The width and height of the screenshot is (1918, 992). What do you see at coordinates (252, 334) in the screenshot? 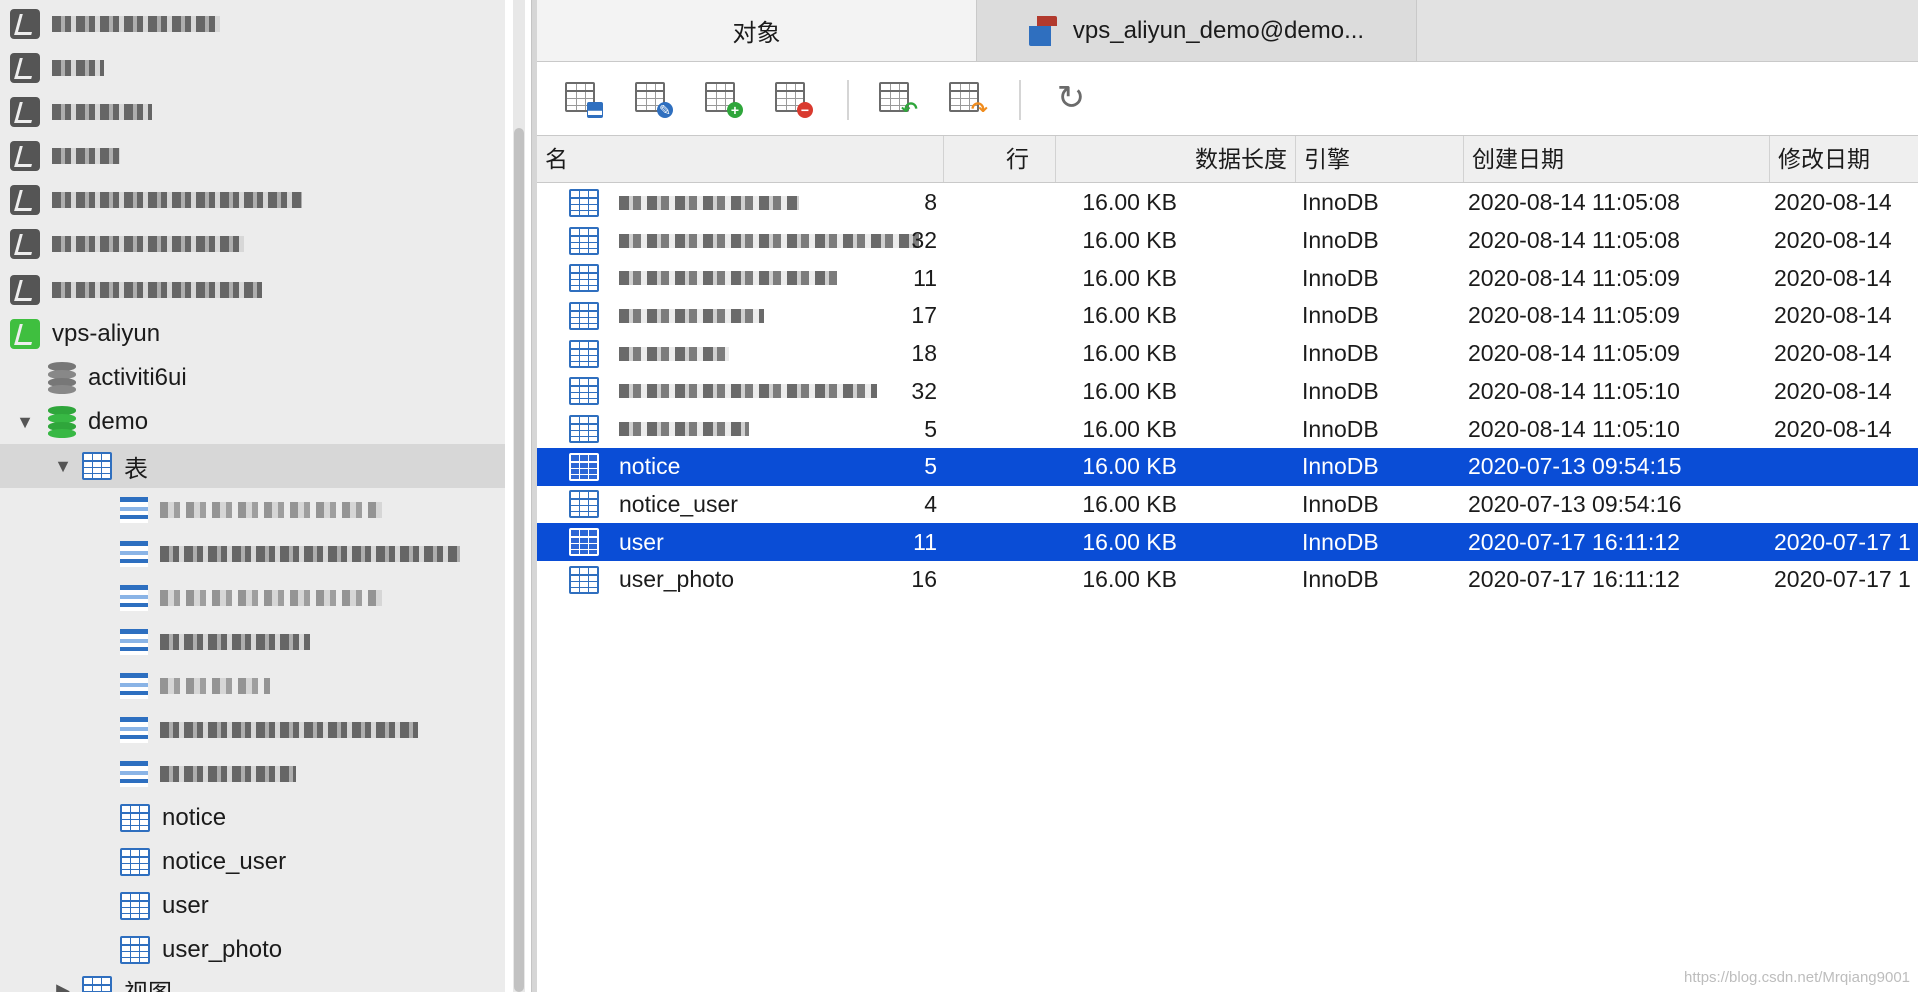
I see `tree-connection-vps-aliyun: vps-aliyun` at bounding box center [252, 334].